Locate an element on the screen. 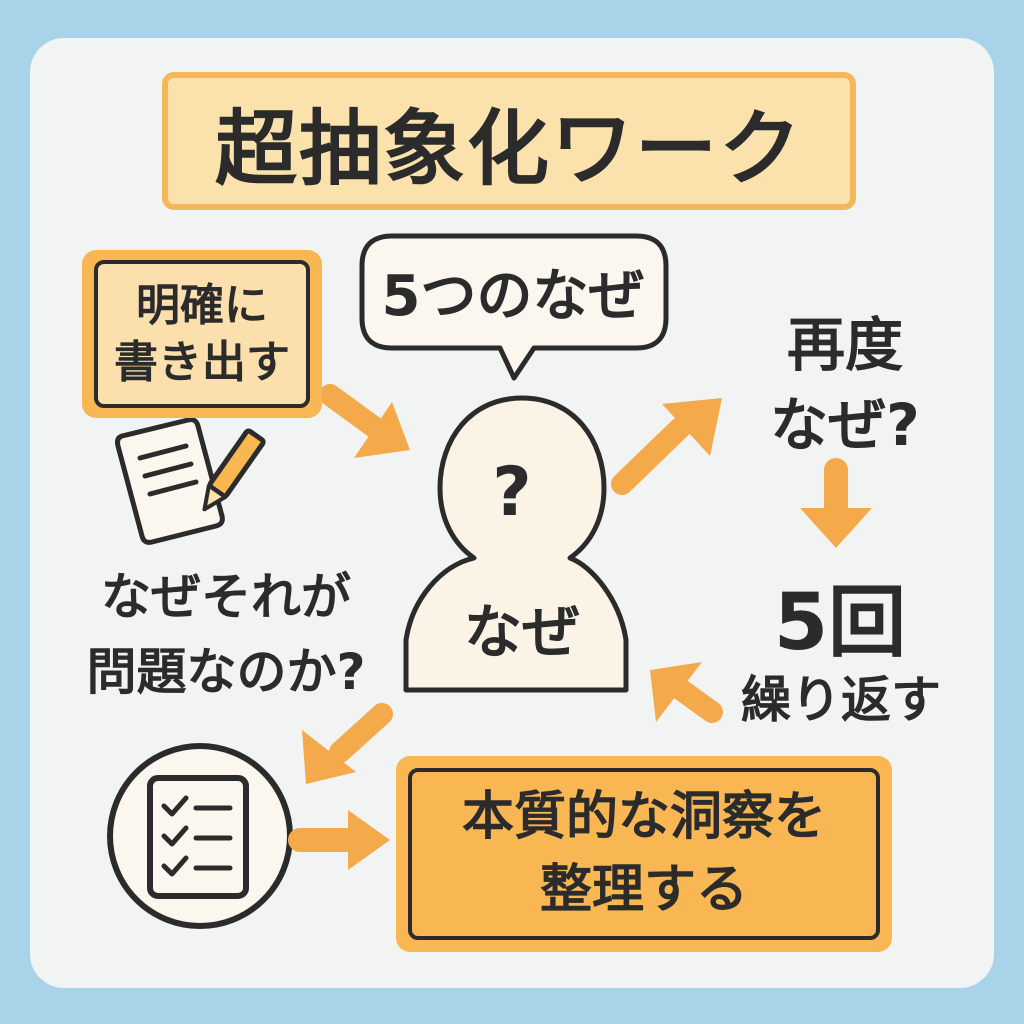  organize-insights-label: 本質的な洞察を 整理する is located at coordinates (644, 854).